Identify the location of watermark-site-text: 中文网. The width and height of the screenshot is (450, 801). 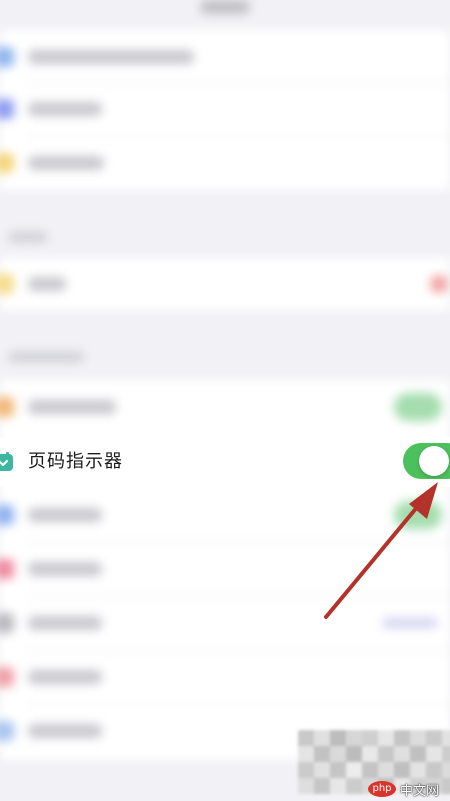
(420, 791).